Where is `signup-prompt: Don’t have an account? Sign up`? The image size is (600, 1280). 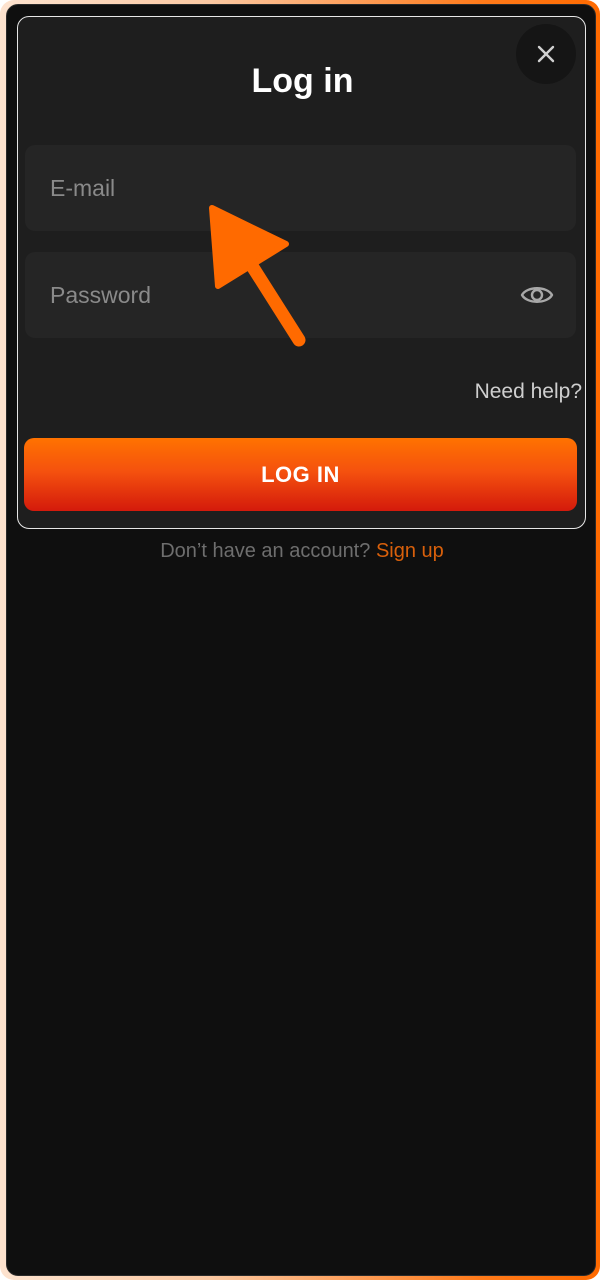 signup-prompt: Don’t have an account? Sign up is located at coordinates (301, 551).